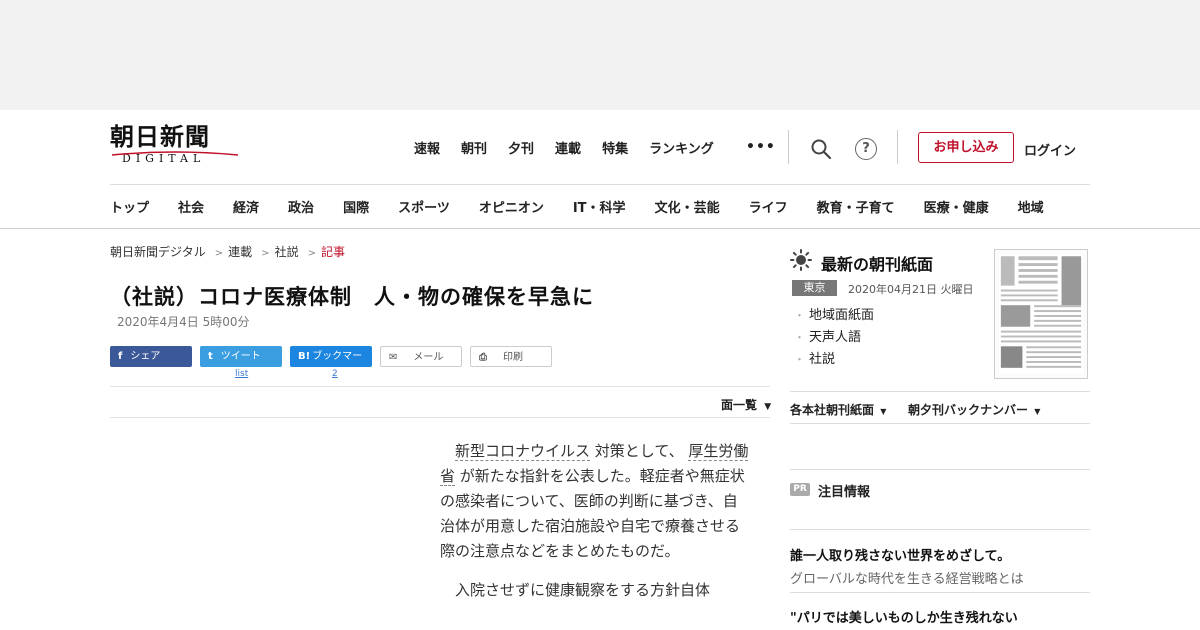 The width and height of the screenshot is (1200, 630). What do you see at coordinates (335, 374) in the screenshot?
I see `bookmark-count: 2` at bounding box center [335, 374].